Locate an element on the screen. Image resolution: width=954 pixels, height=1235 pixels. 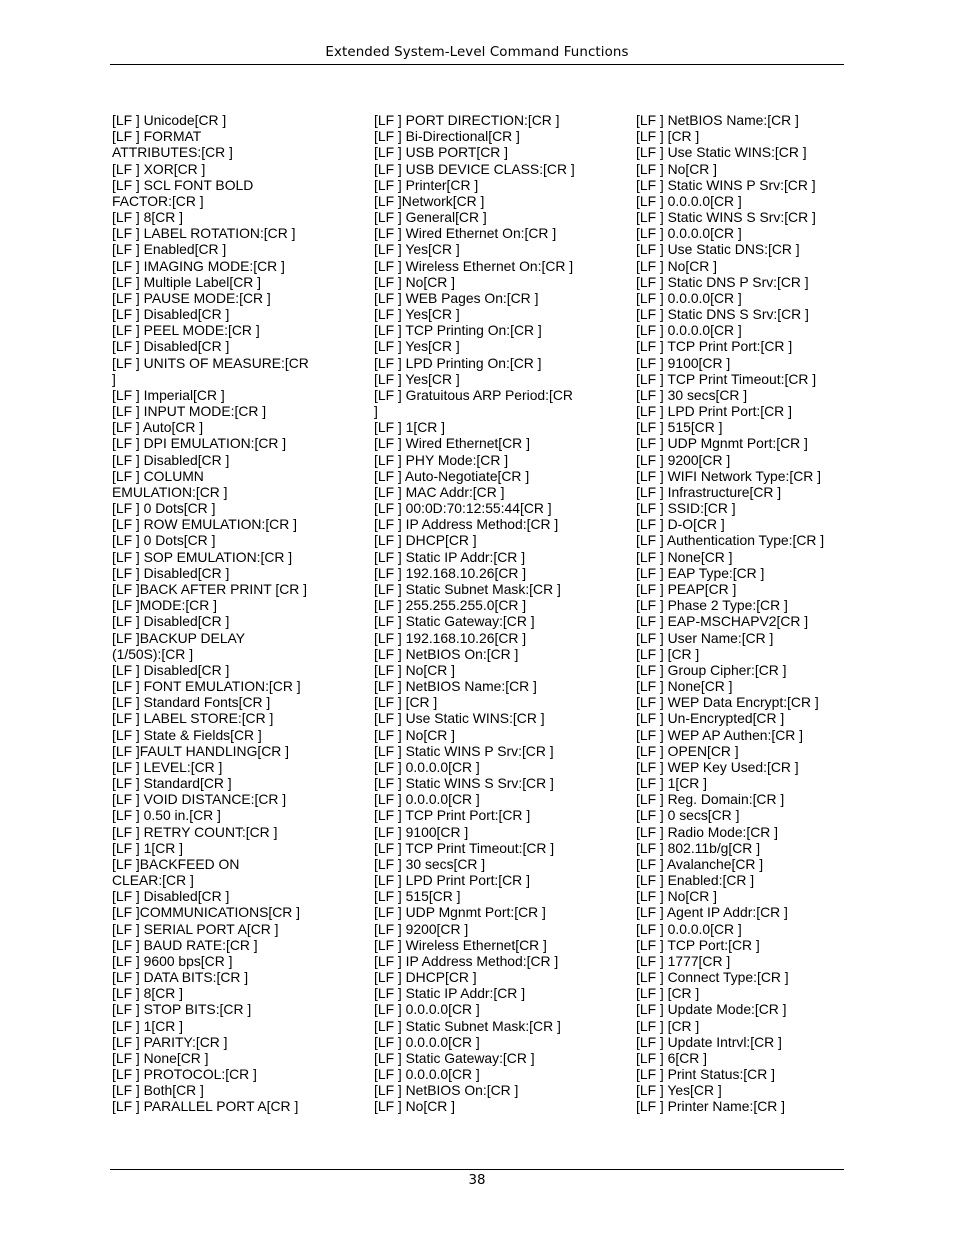
command-line: [LF ] WEP Data Encrypt:[CR ] is located at coordinates (727, 702).